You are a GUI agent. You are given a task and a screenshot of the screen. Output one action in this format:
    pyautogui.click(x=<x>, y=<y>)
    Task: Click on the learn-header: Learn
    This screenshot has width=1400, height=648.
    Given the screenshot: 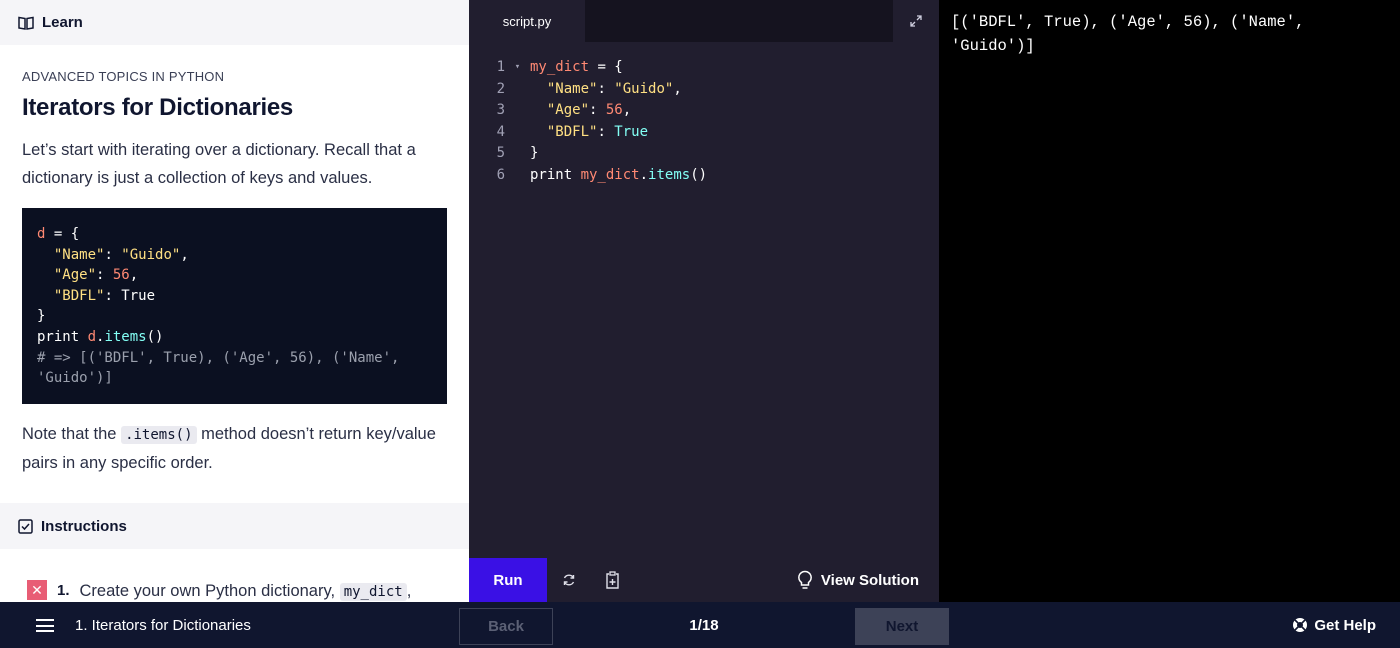 What is the action you would take?
    pyautogui.click(x=234, y=22)
    